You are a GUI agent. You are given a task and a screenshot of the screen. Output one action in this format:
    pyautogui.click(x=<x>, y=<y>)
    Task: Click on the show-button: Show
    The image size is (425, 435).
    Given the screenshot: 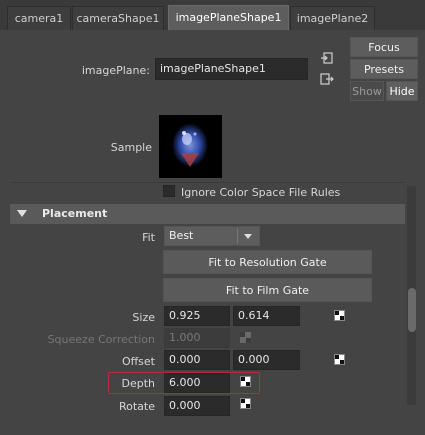 What is the action you would take?
    pyautogui.click(x=367, y=91)
    